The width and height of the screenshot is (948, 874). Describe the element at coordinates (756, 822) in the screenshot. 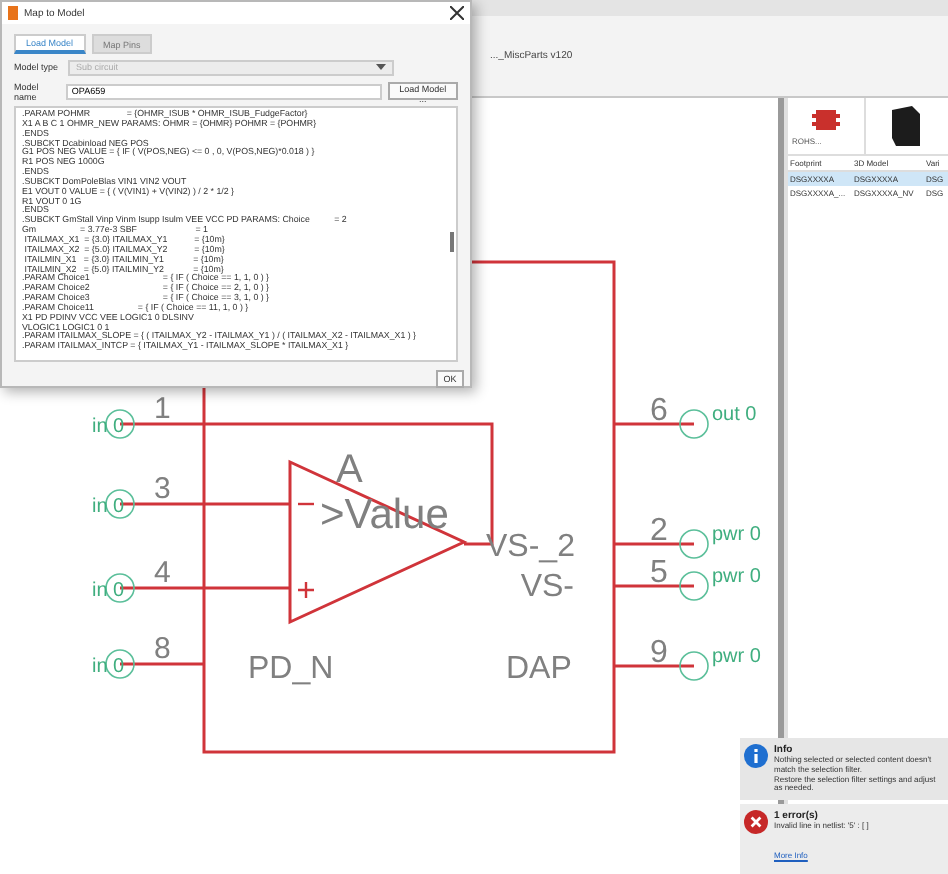

I see `error-icon` at that location.